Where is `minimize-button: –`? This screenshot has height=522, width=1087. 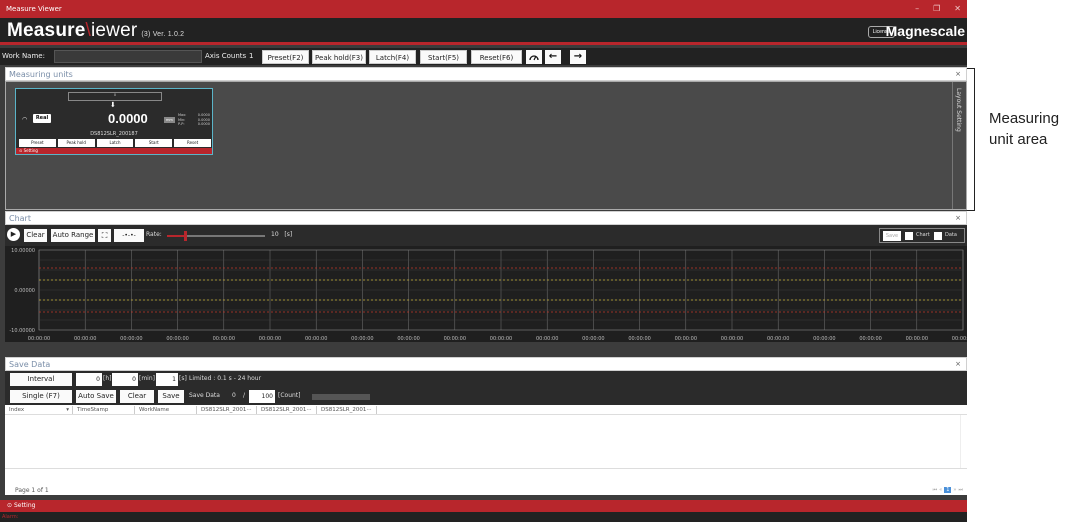 minimize-button: – is located at coordinates (917, 9).